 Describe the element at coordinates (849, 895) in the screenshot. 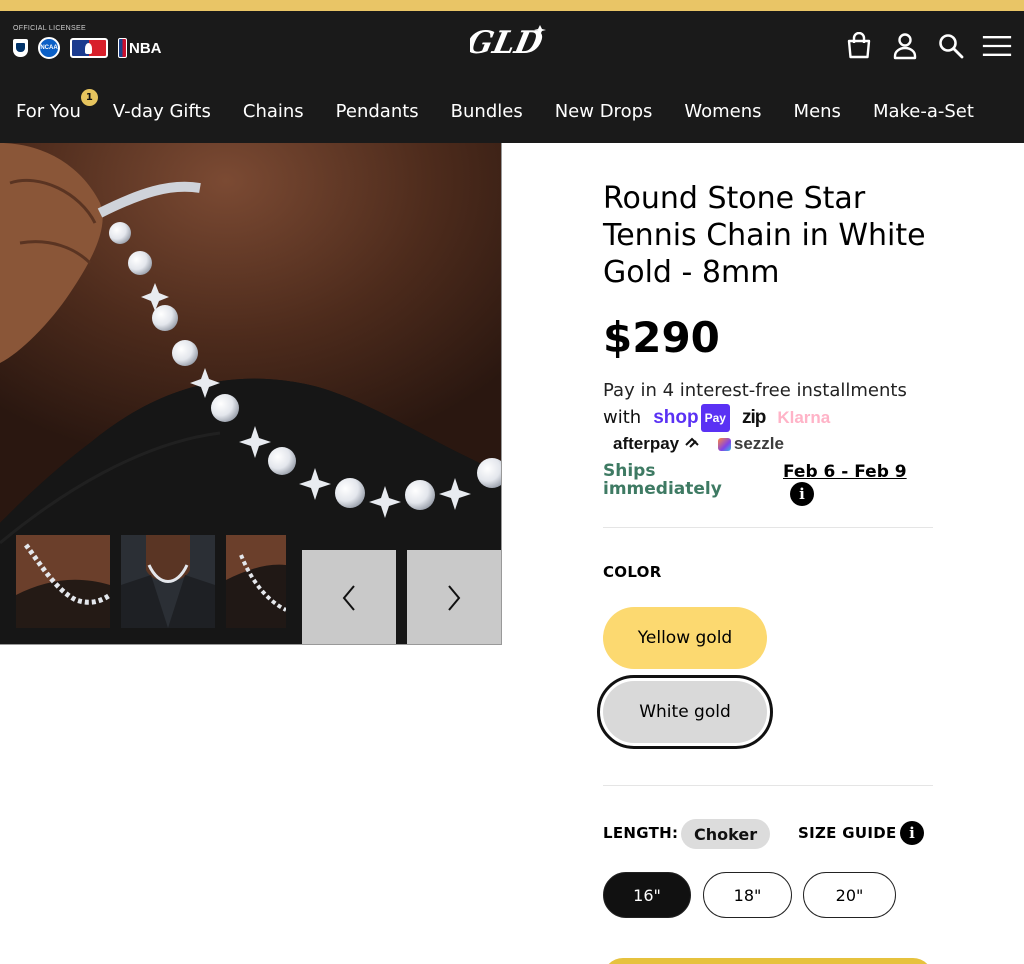

I see `length-option-20: 20"` at that location.